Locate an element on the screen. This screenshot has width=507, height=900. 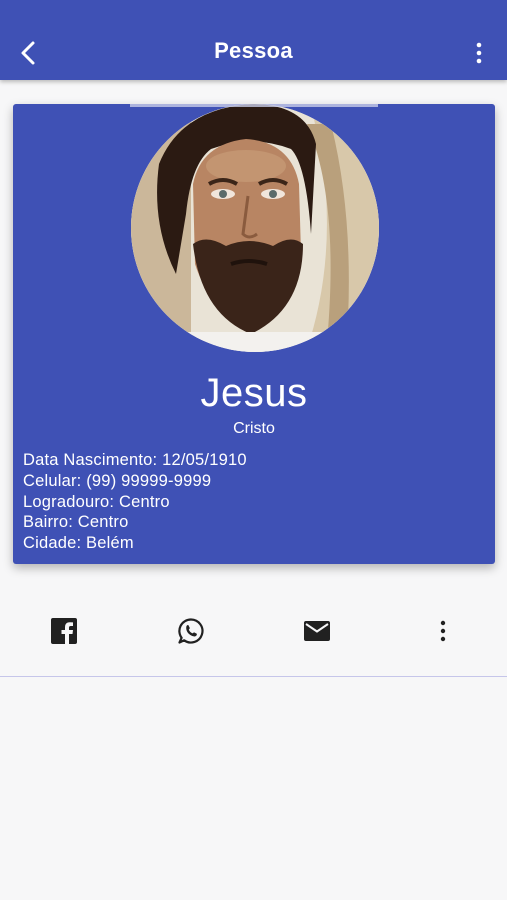
card-top-line is located at coordinates (254, 105).